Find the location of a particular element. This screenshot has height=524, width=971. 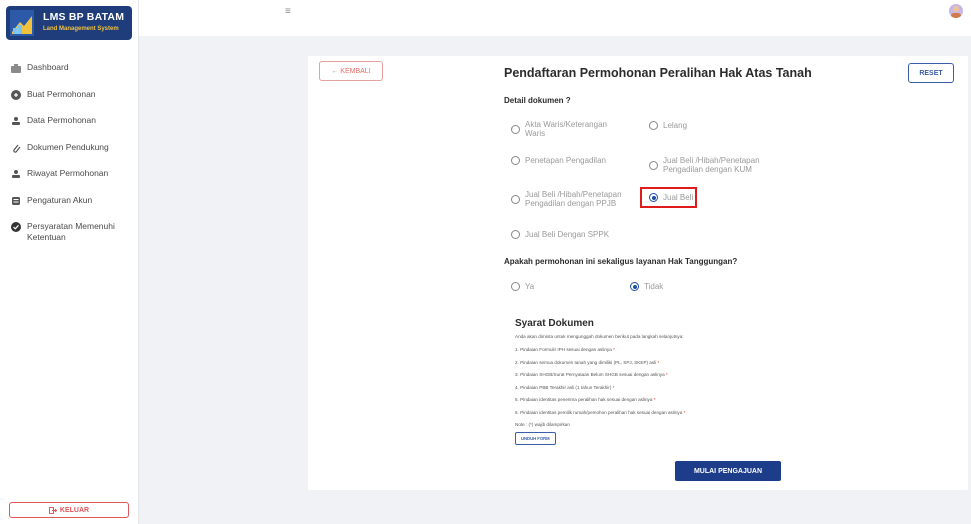

sidebar-item-riwayat-permohonan: Riwayat Permohonan is located at coordinates (69, 181).